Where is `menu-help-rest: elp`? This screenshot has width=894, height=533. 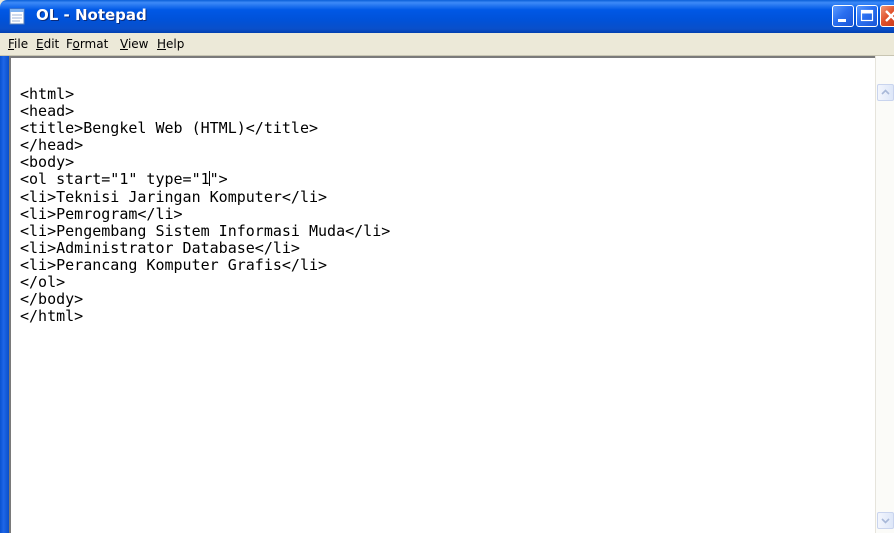 menu-help-rest: elp is located at coordinates (175, 44).